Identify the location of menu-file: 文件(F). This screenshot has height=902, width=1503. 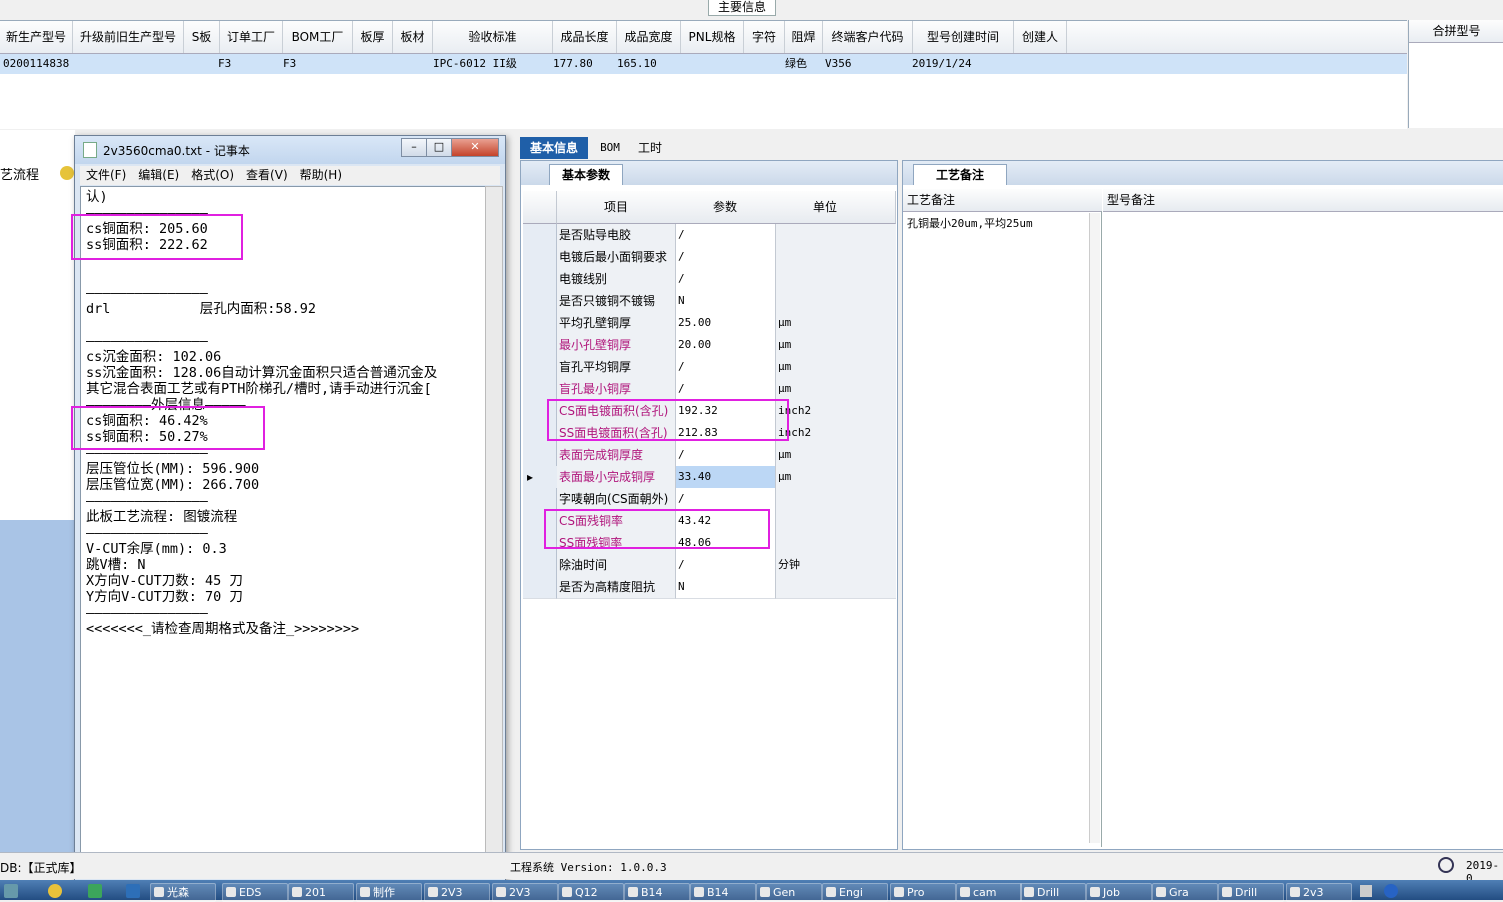
(106, 175).